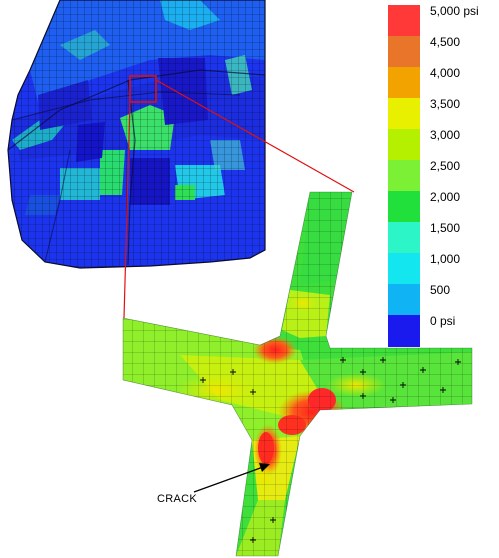 Image resolution: width=499 pixels, height=558 pixels. I want to click on legend-label: 2,000, so click(445, 197).